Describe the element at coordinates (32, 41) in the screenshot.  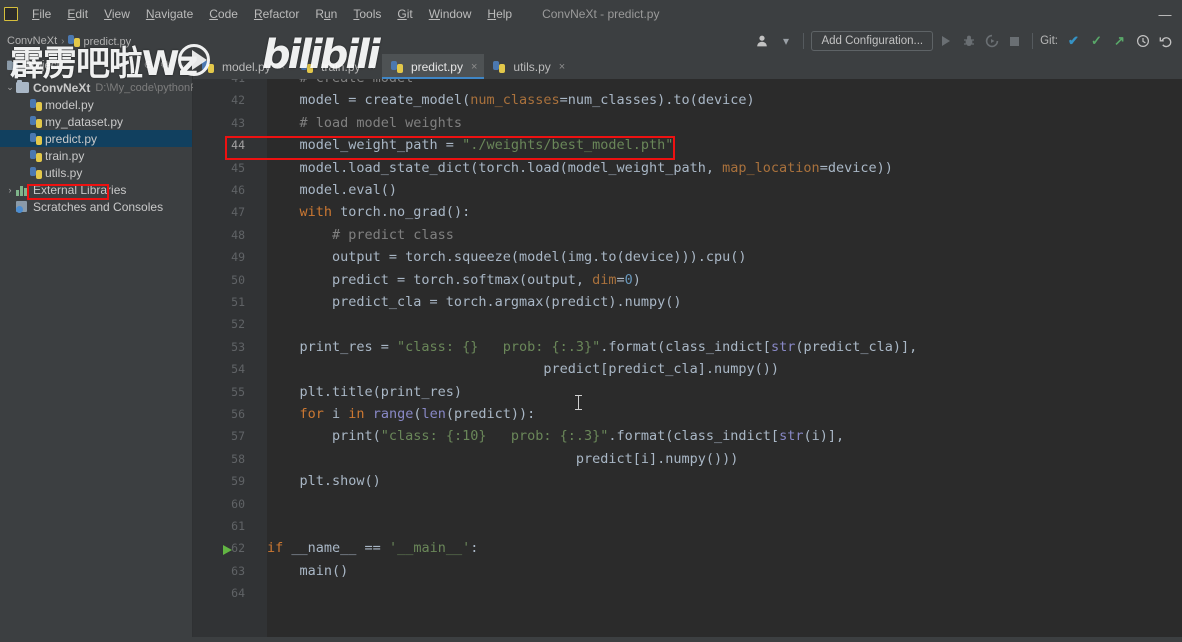
I see `breadcrumb-project: ConvNeXt` at that location.